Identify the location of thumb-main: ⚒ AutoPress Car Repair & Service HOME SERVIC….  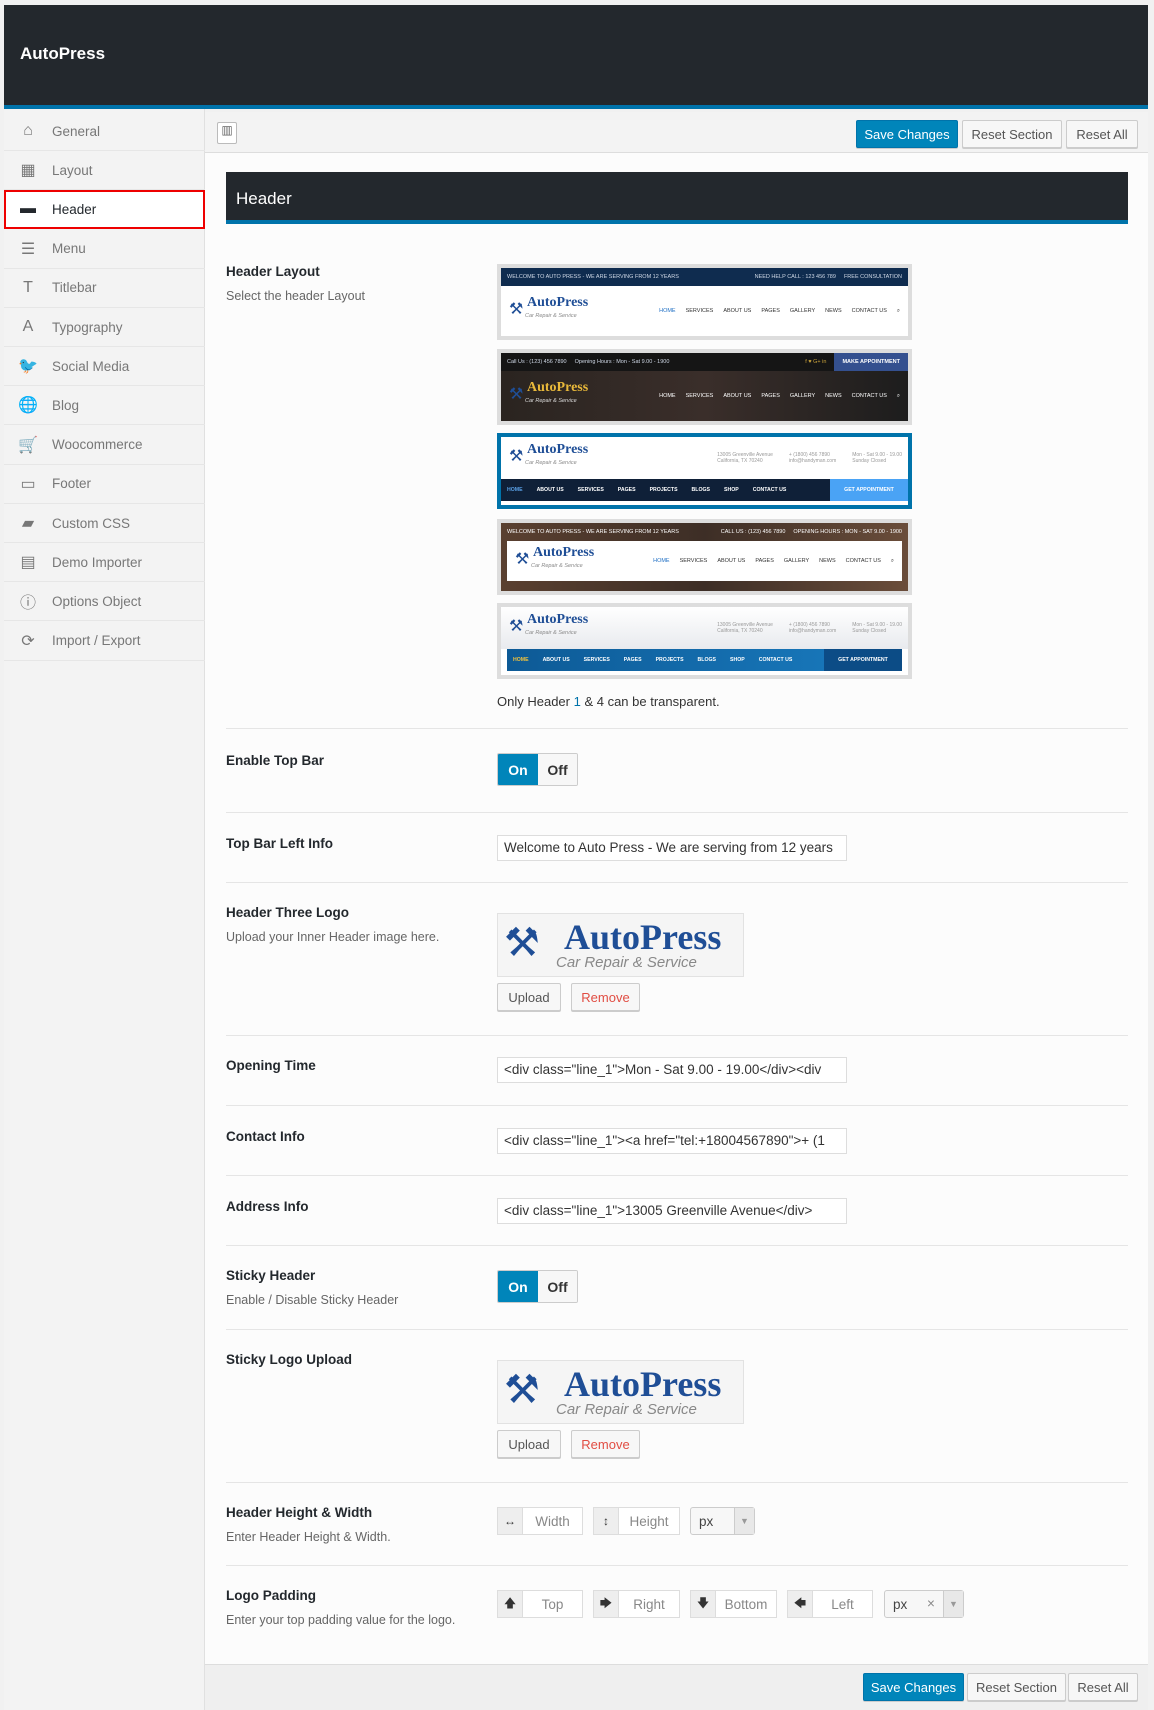
(704, 561).